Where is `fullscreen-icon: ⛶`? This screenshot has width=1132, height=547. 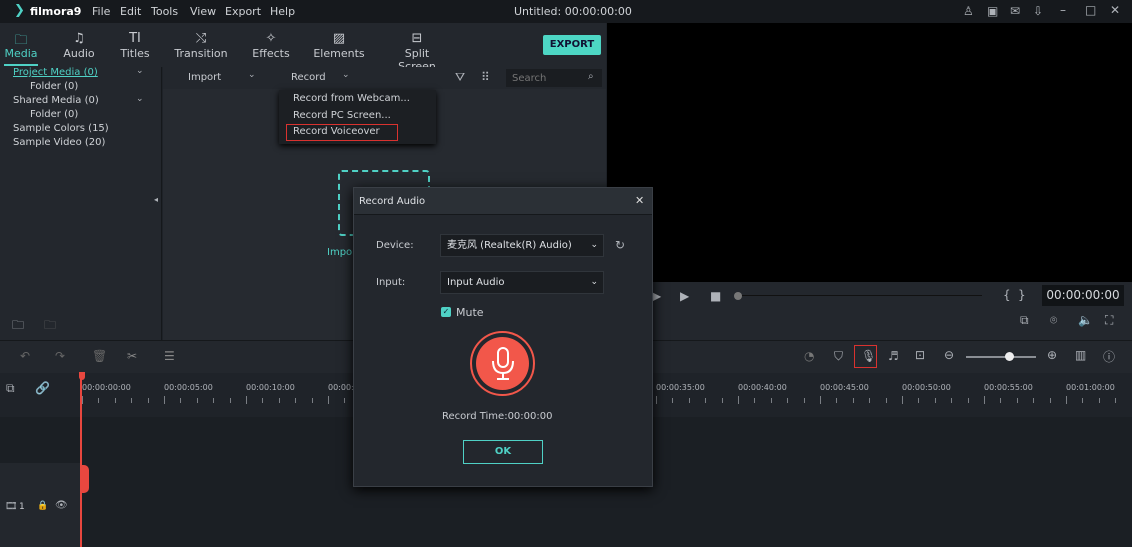 fullscreen-icon: ⛶ is located at coordinates (1109, 320).